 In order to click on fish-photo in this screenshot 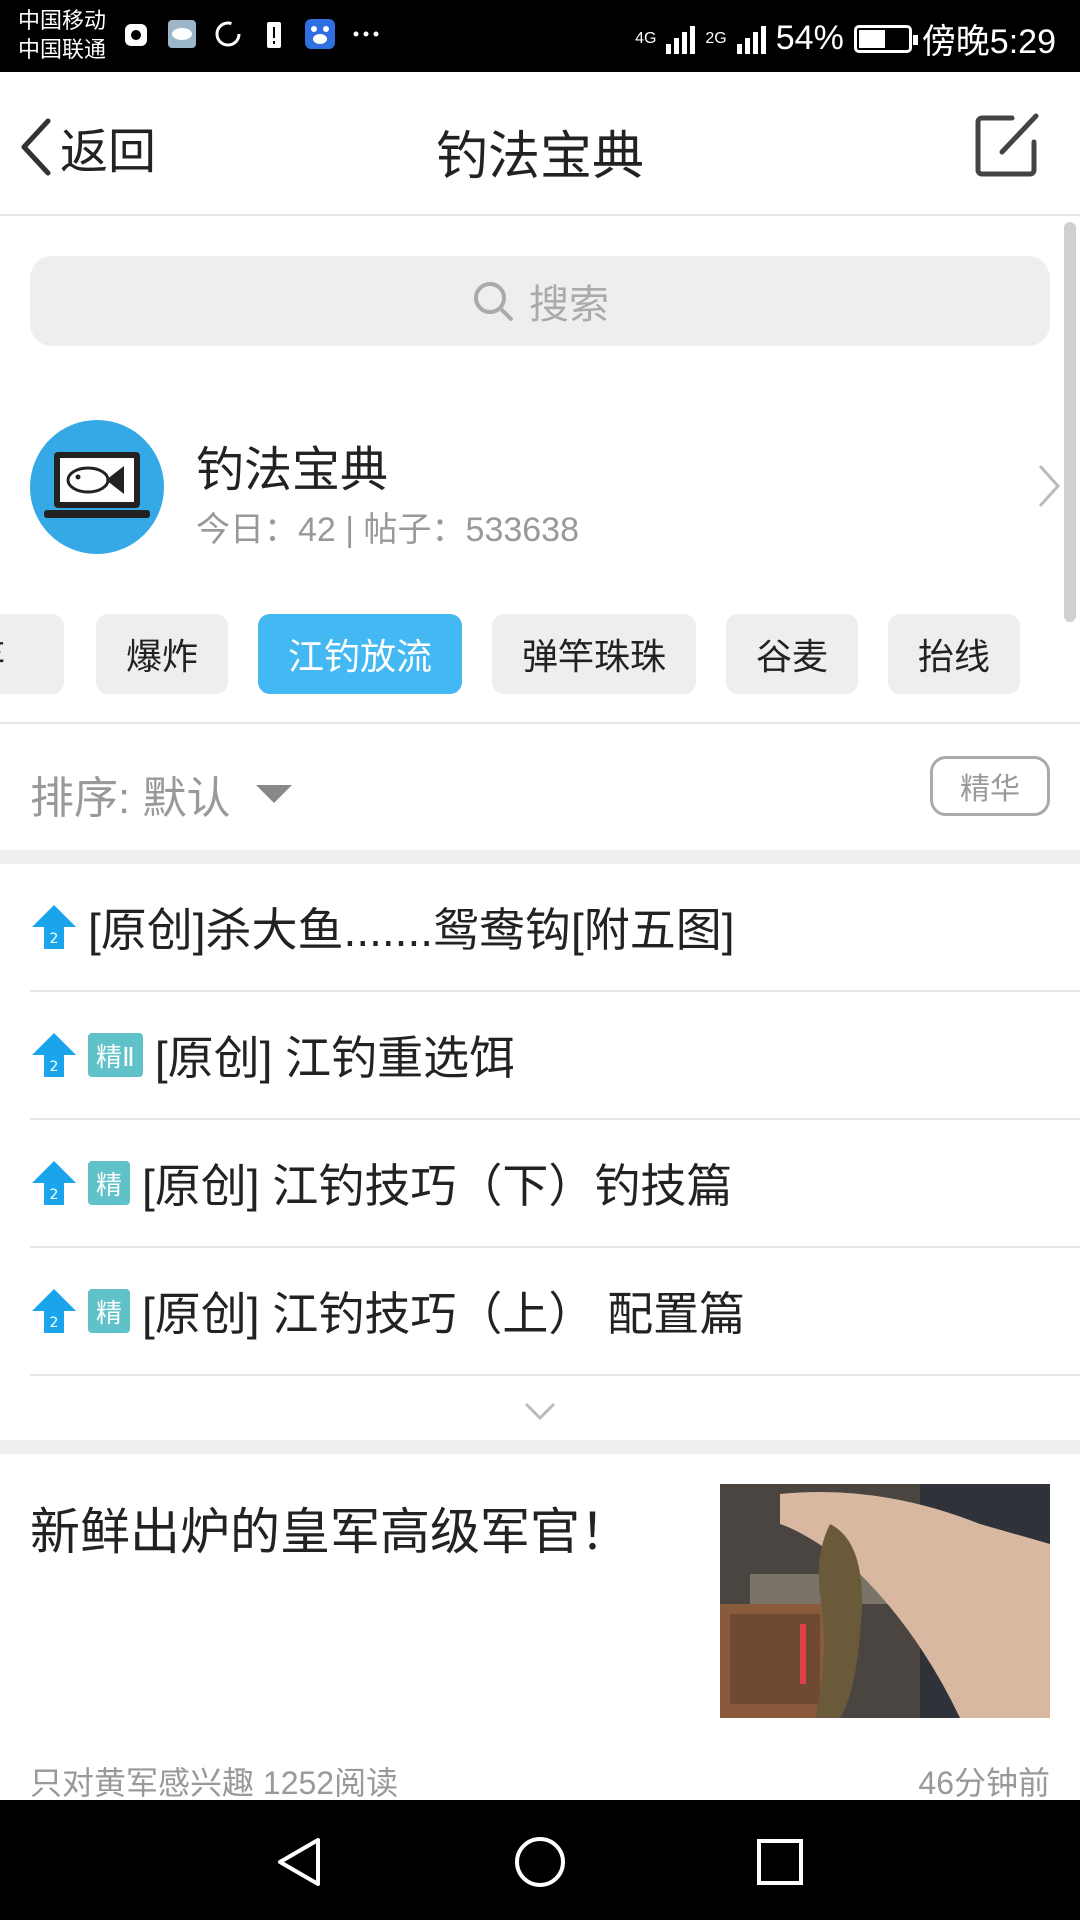, I will do `click(885, 1601)`.